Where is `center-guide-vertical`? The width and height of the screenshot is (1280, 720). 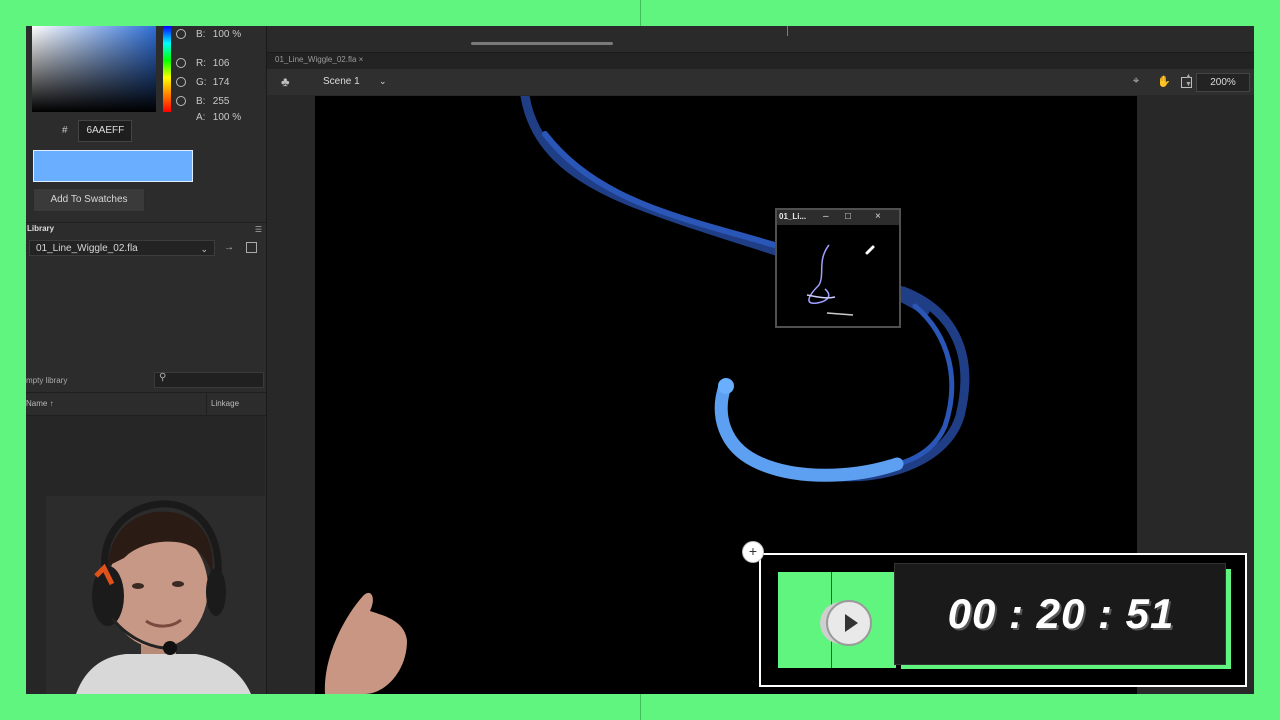 center-guide-vertical is located at coordinates (640, 13).